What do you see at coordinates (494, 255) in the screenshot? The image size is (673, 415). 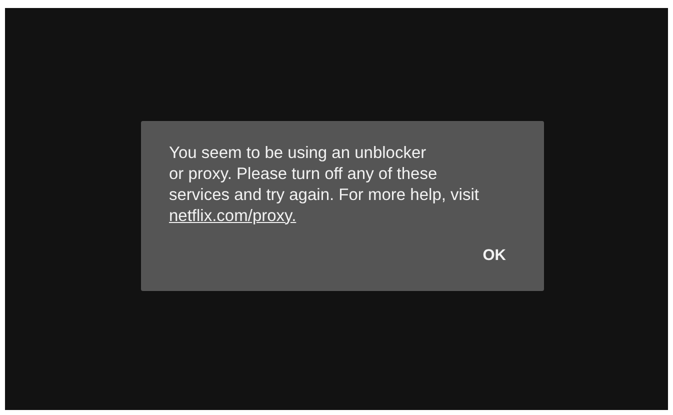 I see `ok-button: OK` at bounding box center [494, 255].